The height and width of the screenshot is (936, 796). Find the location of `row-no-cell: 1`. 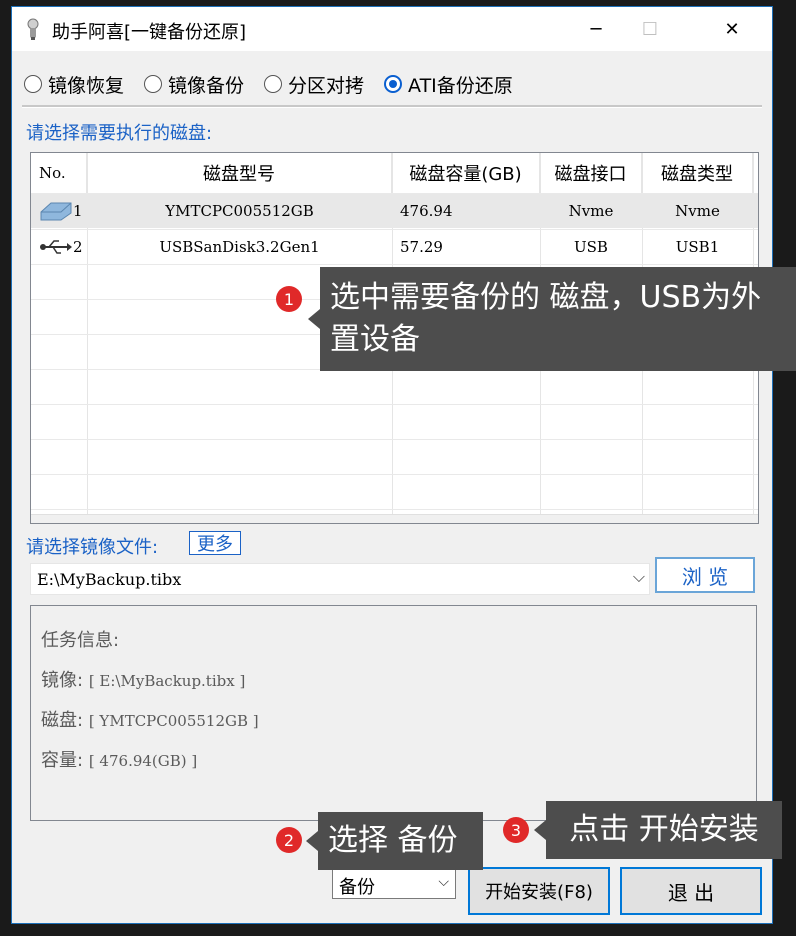

row-no-cell: 1 is located at coordinates (59, 210).